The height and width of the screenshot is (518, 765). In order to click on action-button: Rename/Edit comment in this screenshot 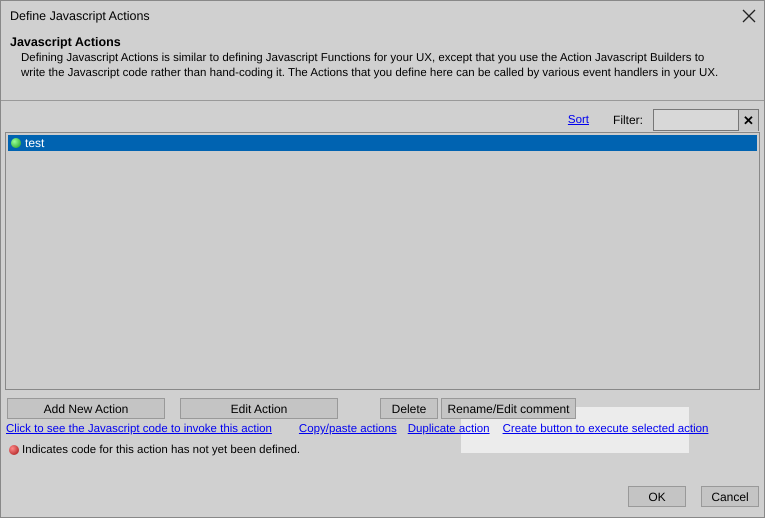, I will do `click(508, 408)`.